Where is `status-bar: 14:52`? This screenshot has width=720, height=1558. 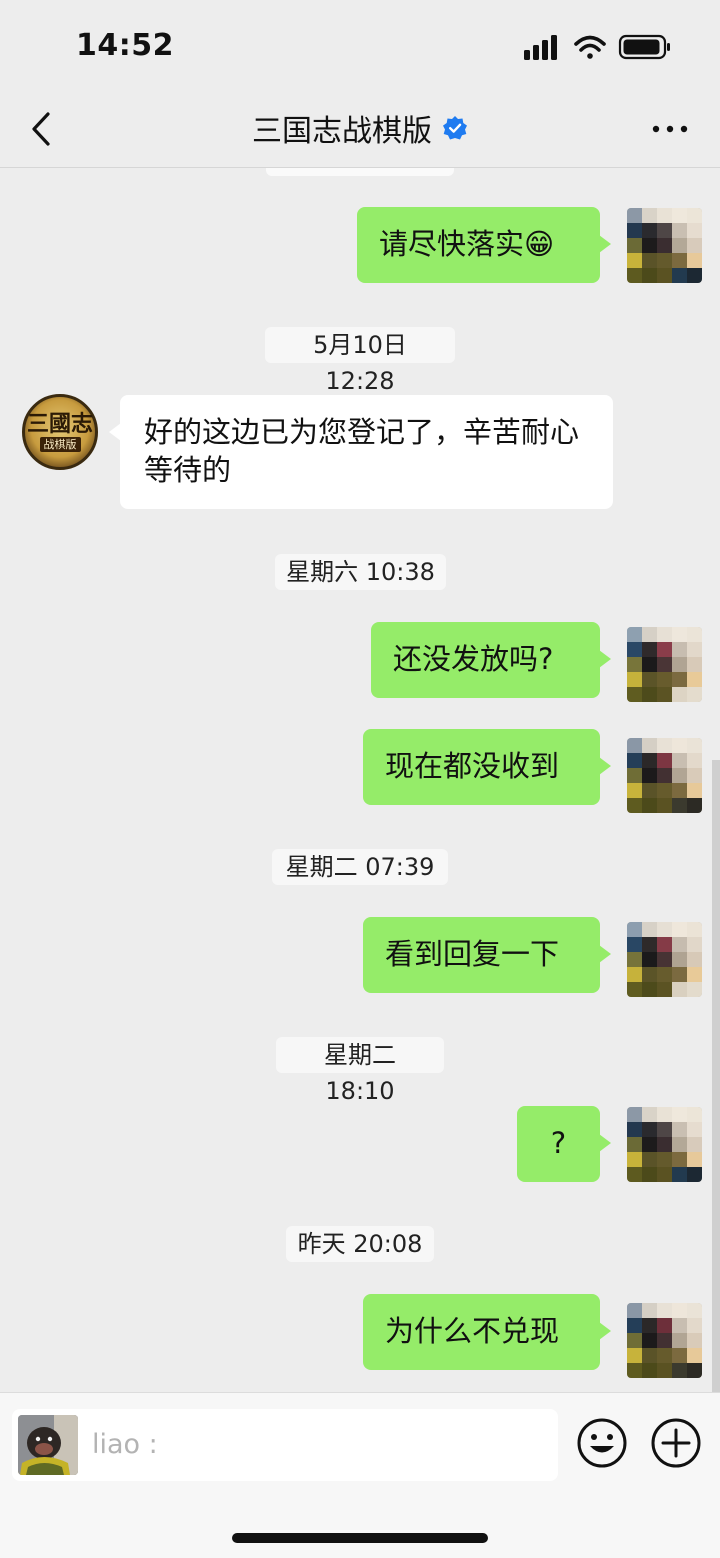
status-bar: 14:52 is located at coordinates (360, 46).